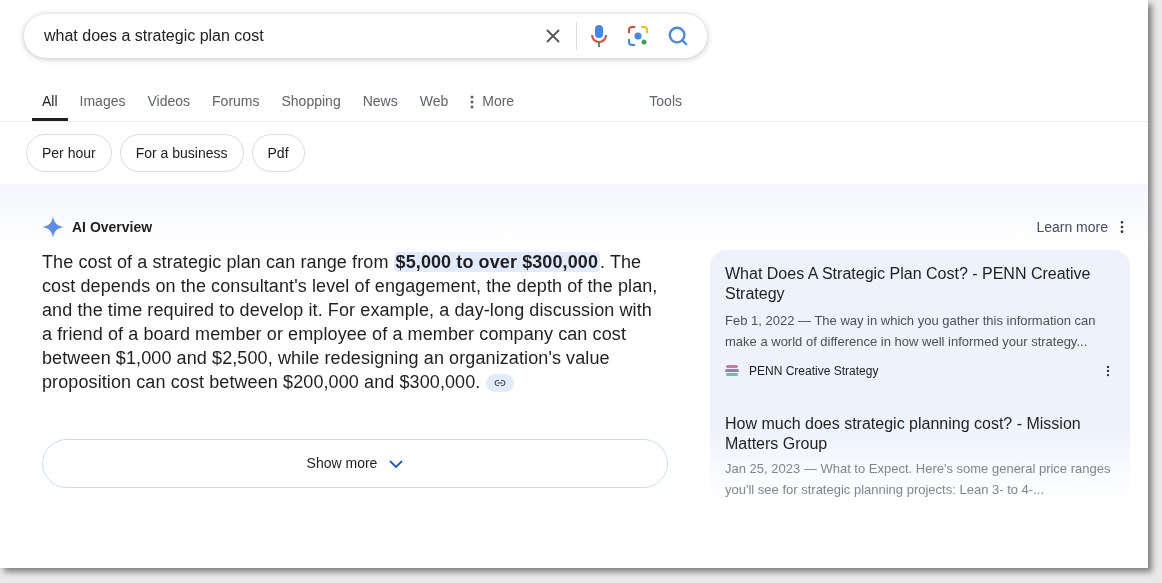 This screenshot has height=583, width=1162. Describe the element at coordinates (500, 383) in the screenshot. I see `link-chip` at that location.